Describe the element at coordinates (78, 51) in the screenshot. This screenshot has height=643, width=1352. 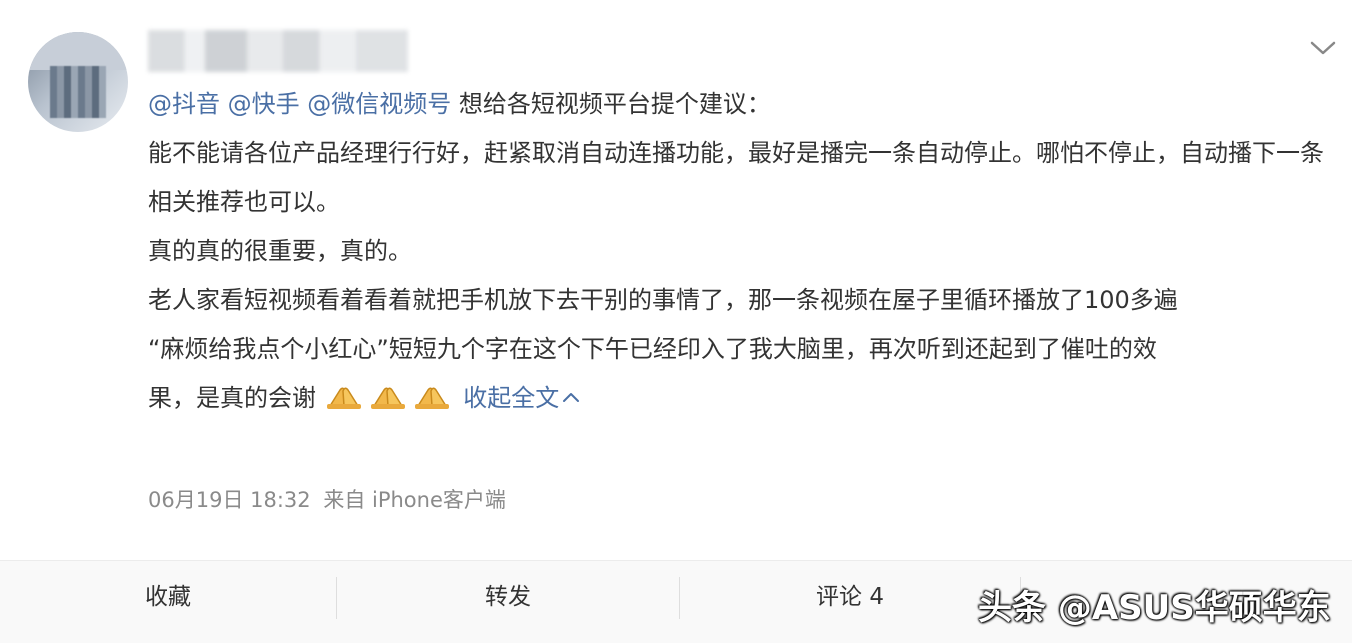
I see `avatar-background` at that location.